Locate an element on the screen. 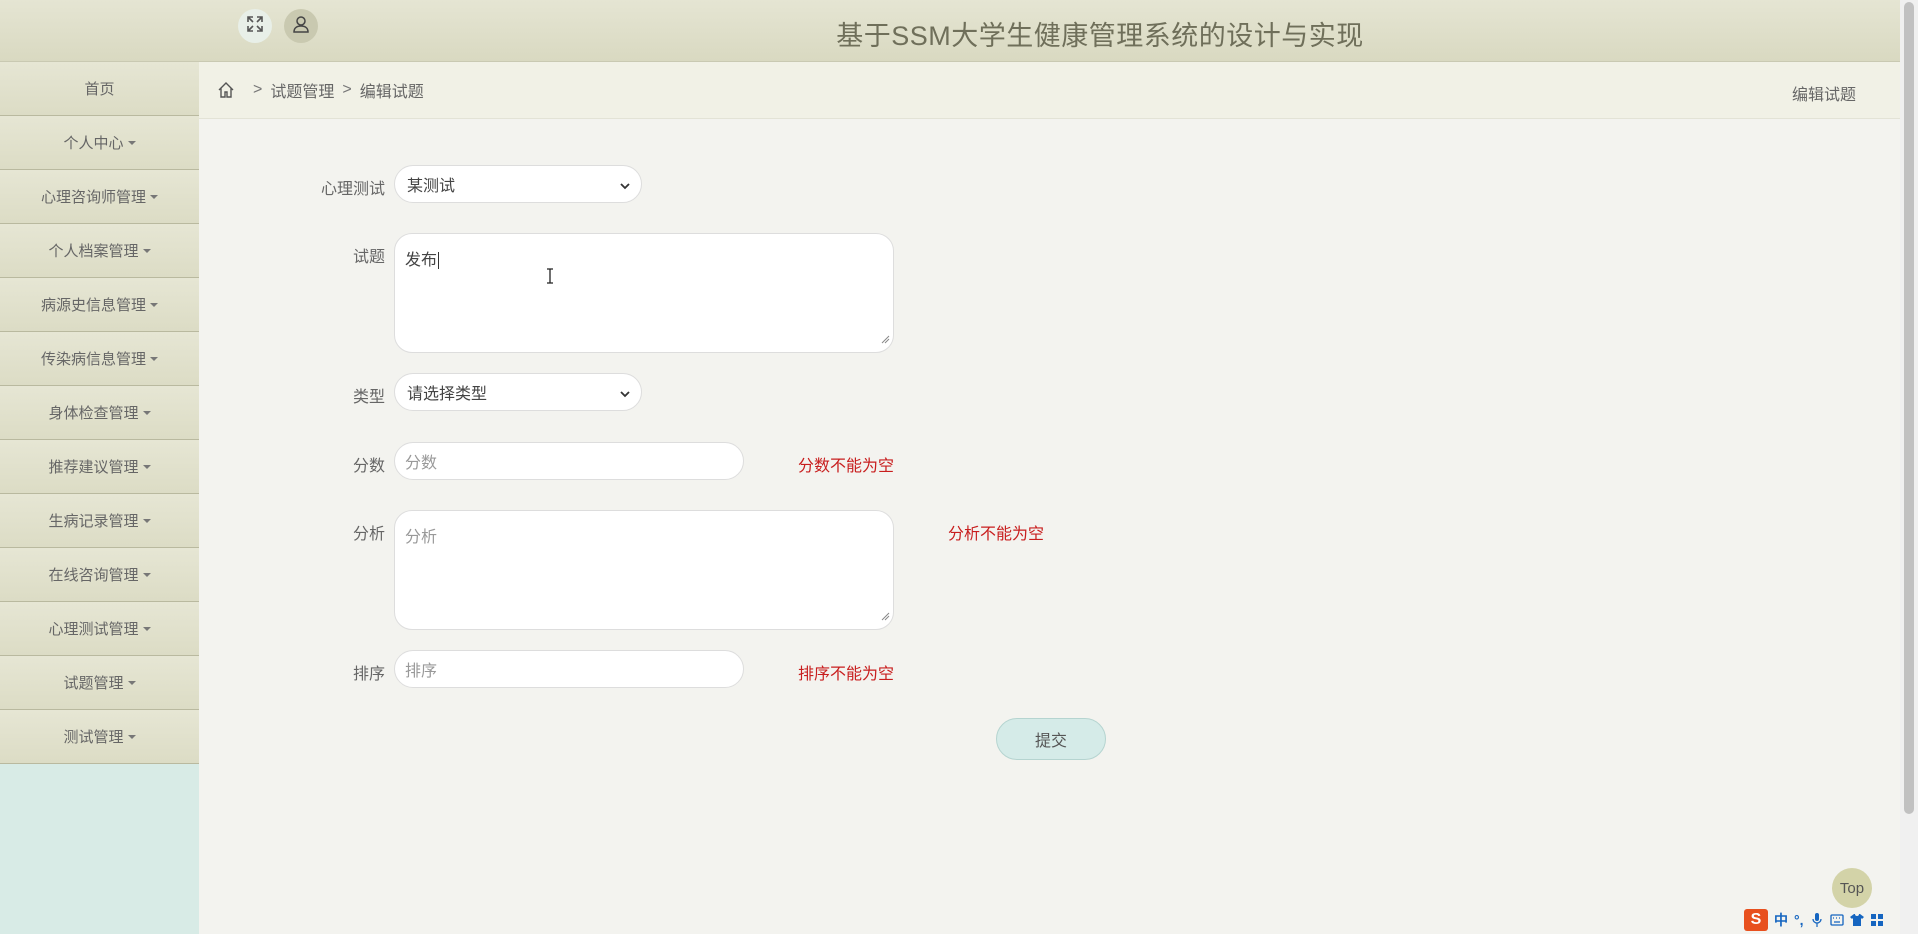  sidebar-item-profile: 个人档案管理 is located at coordinates (99, 251).